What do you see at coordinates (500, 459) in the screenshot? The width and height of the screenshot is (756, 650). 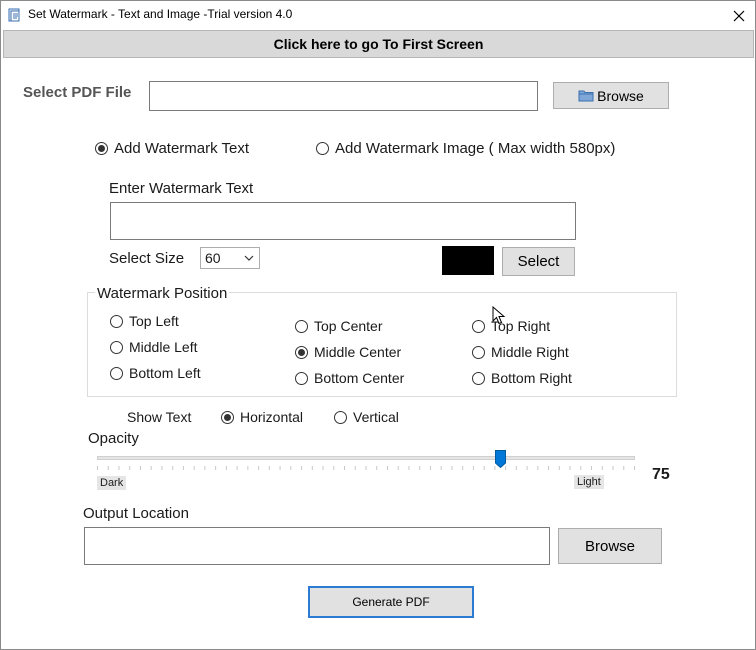 I see `opacity-slider-thumb` at bounding box center [500, 459].